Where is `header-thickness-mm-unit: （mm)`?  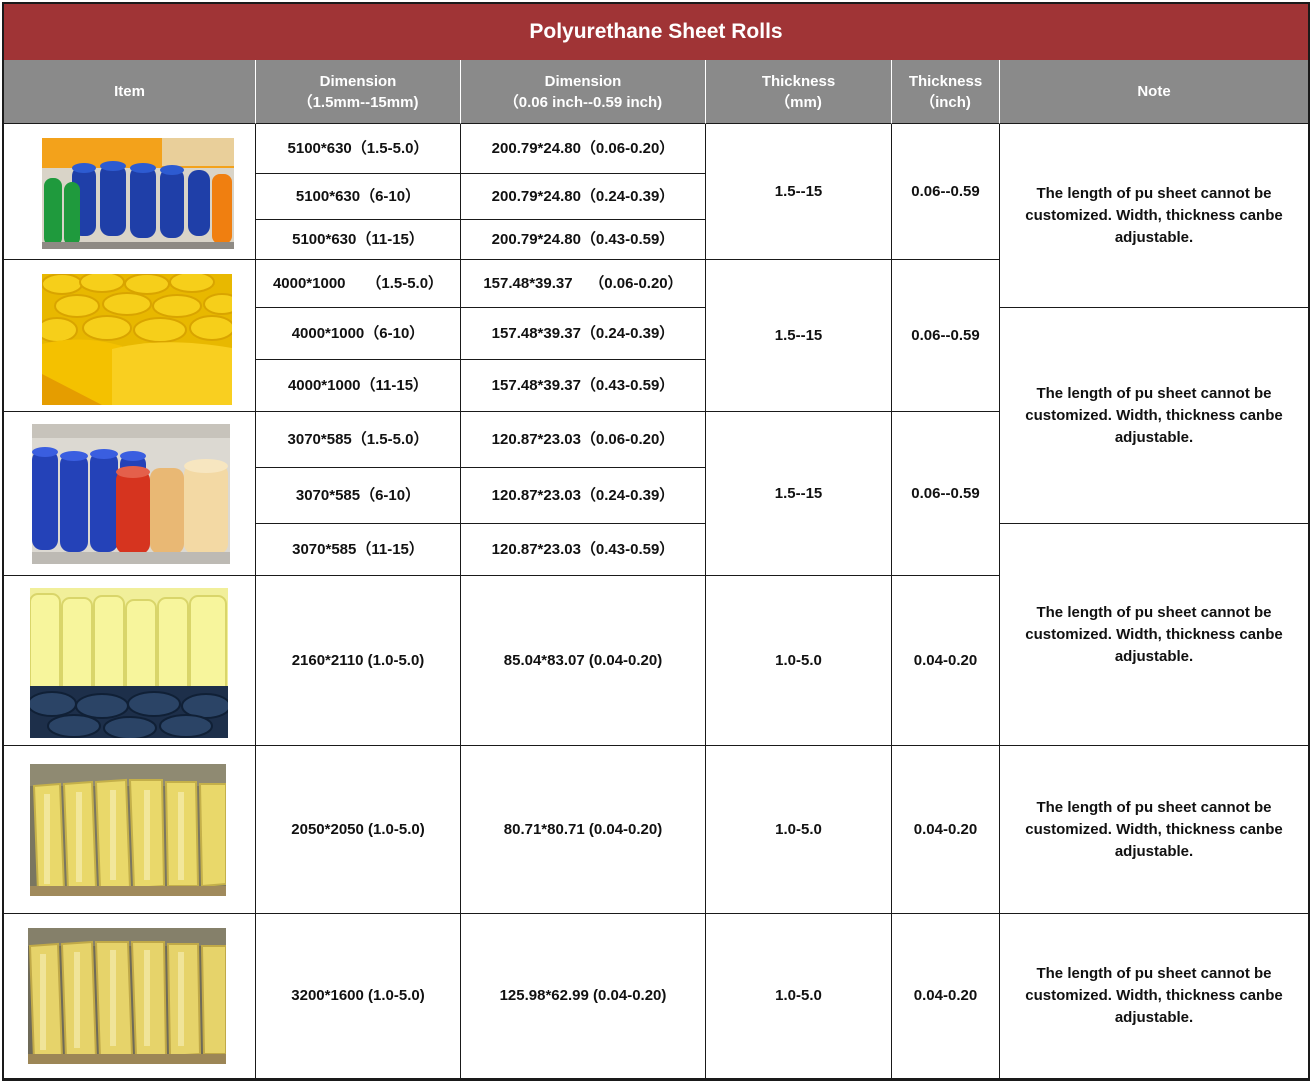
header-thickness-mm-unit: （mm) is located at coordinates (798, 102).